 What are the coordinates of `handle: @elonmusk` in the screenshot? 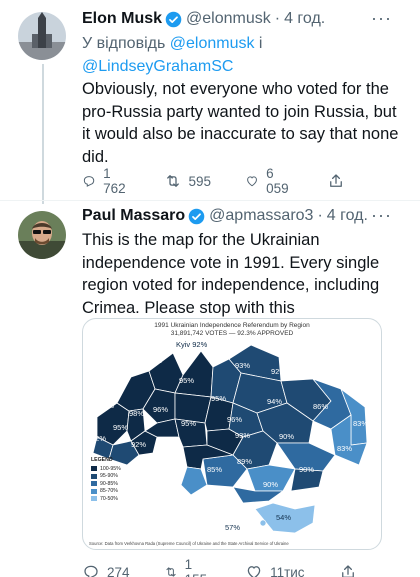 It's located at (228, 19).